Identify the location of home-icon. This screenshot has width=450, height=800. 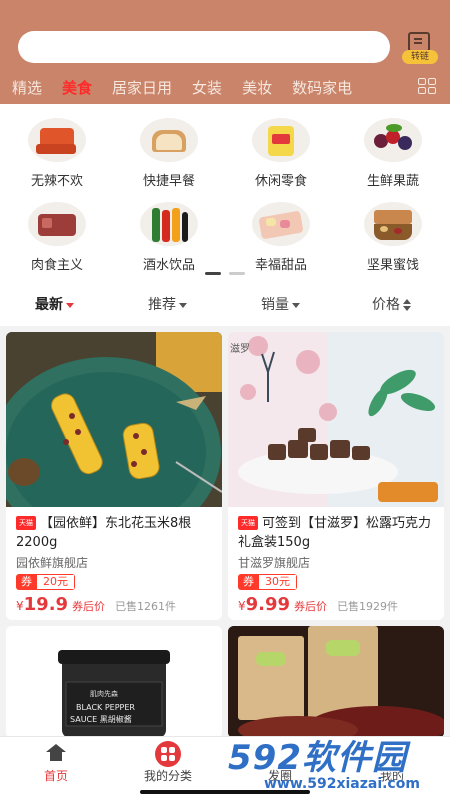
(56, 752).